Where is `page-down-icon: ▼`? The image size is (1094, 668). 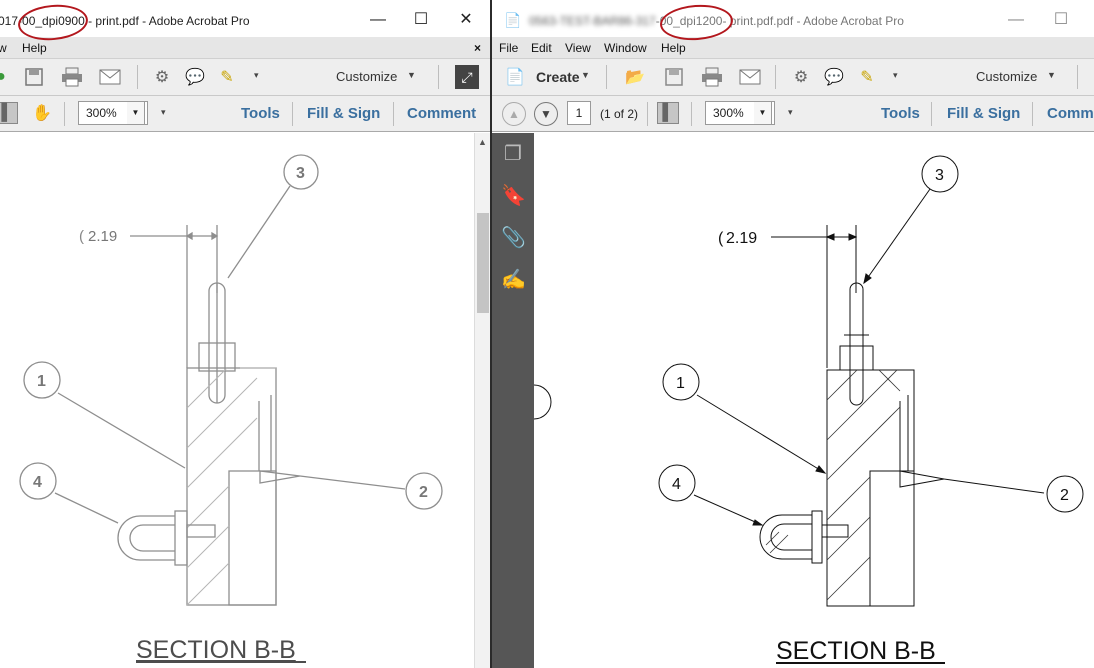 page-down-icon: ▼ is located at coordinates (546, 114).